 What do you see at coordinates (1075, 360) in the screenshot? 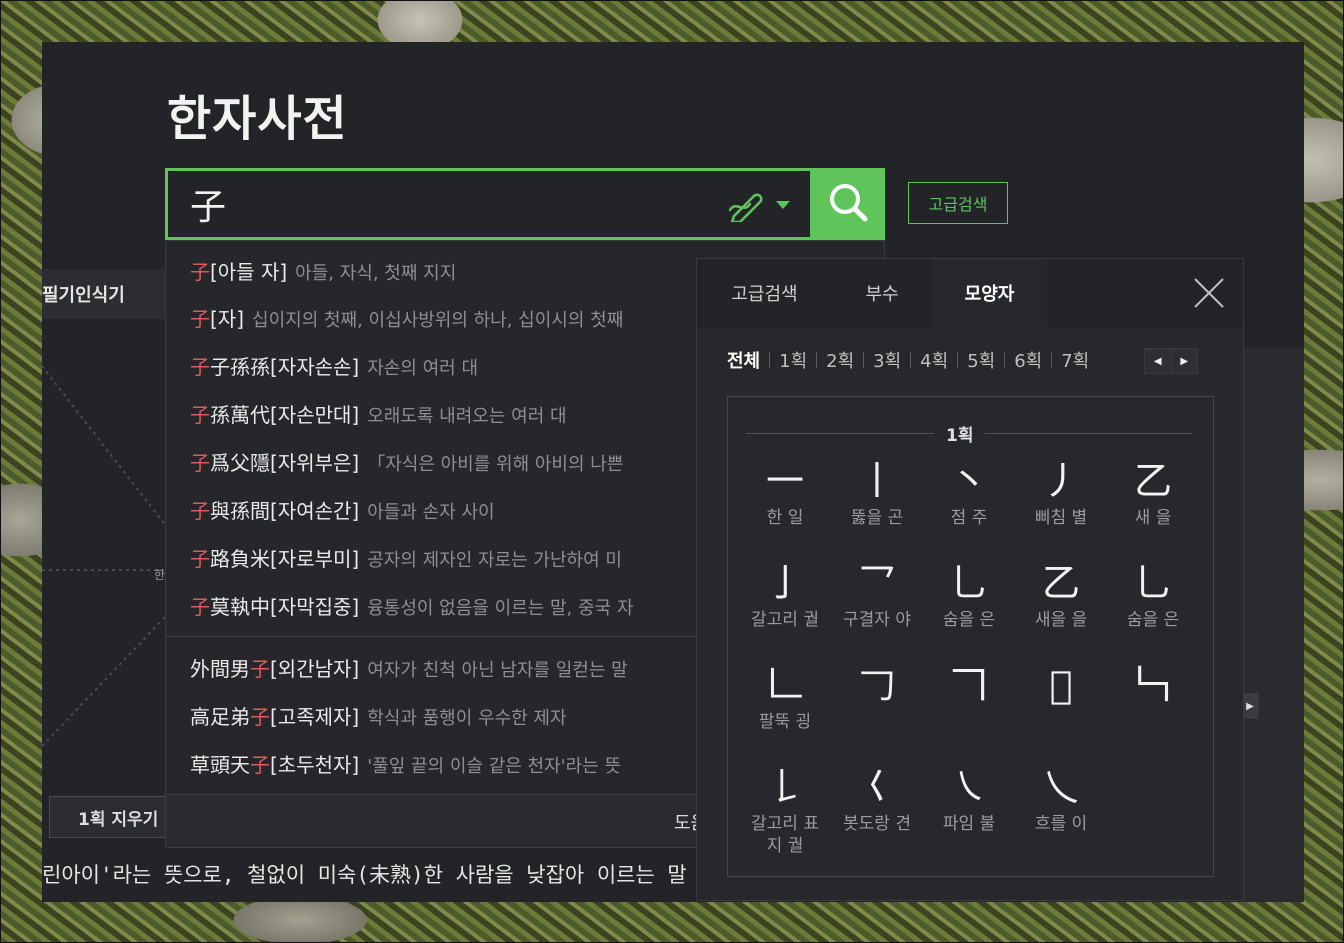
I see `stroke-filter-option: 7획` at bounding box center [1075, 360].